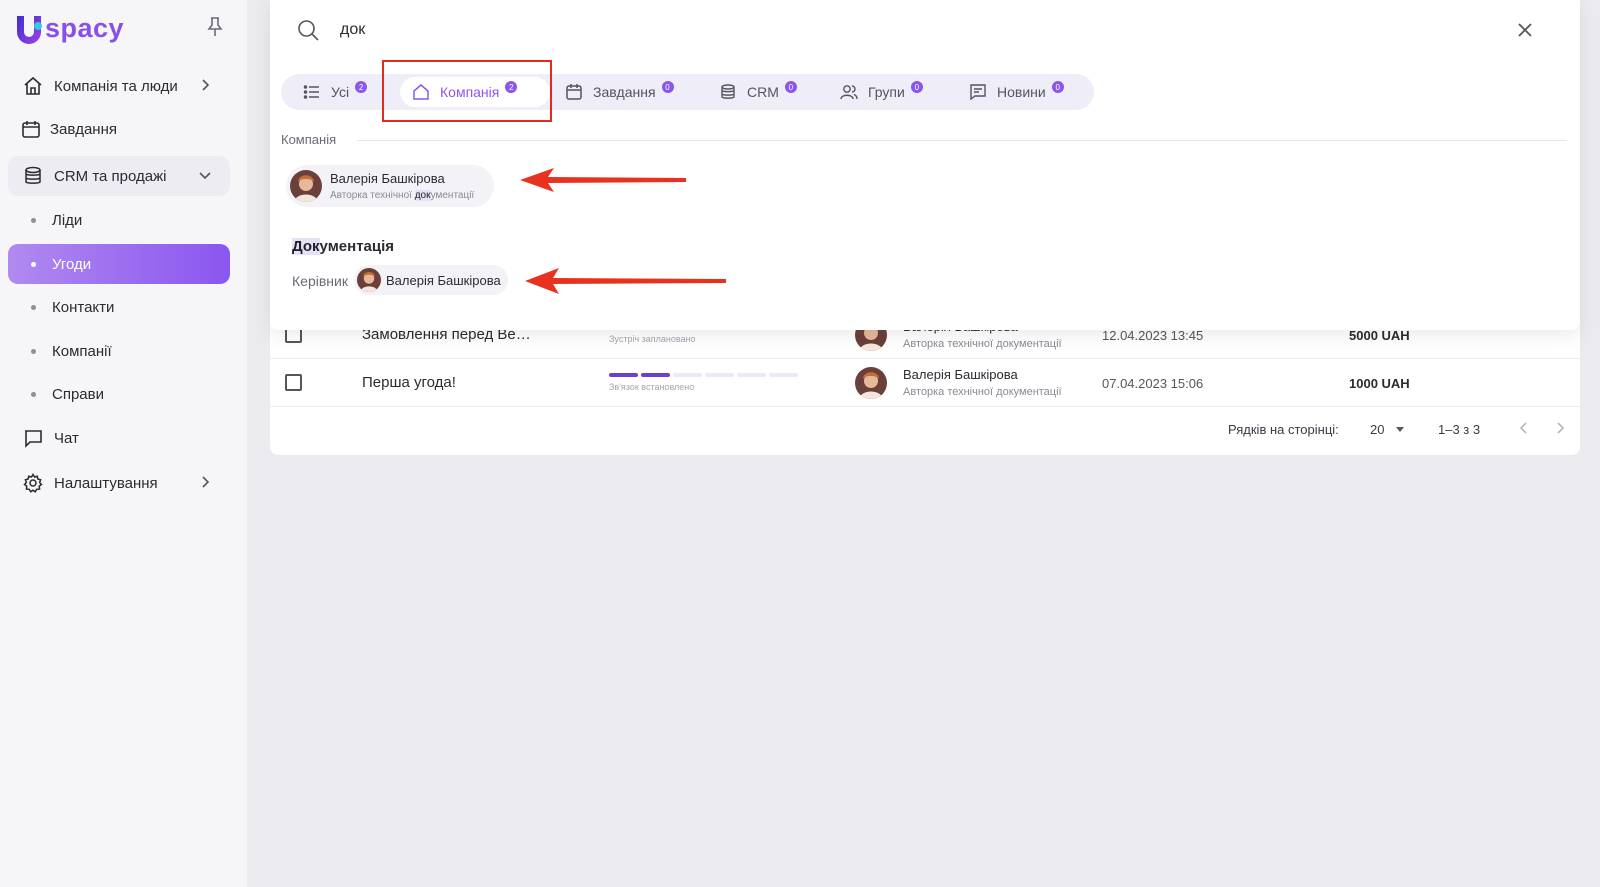 This screenshot has width=1600, height=887. I want to click on caret-down-icon, so click(1400, 429).